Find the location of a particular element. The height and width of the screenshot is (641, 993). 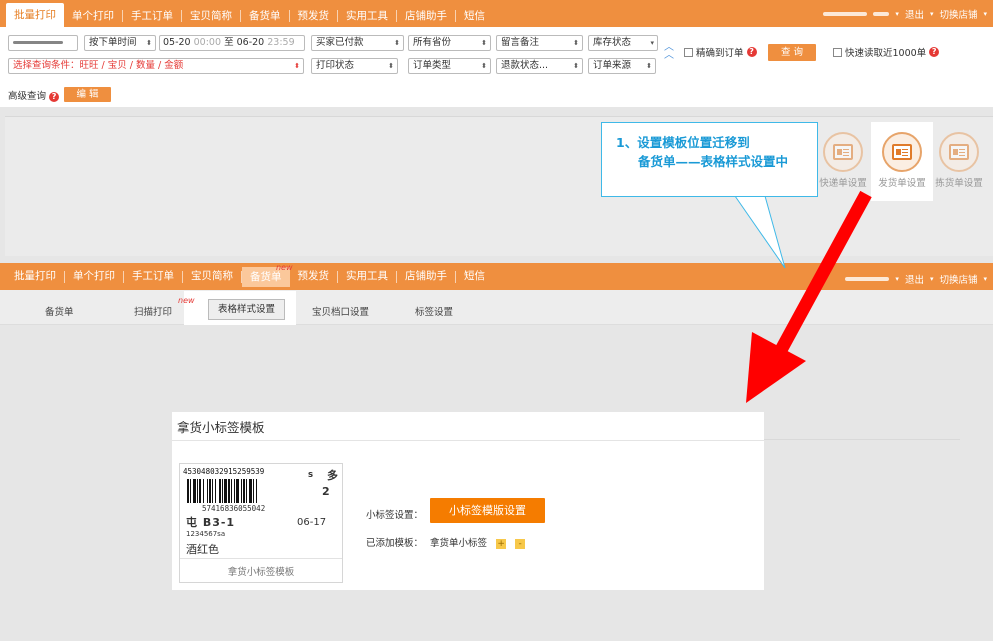

red-arrow-head is located at coordinates (776, 367).